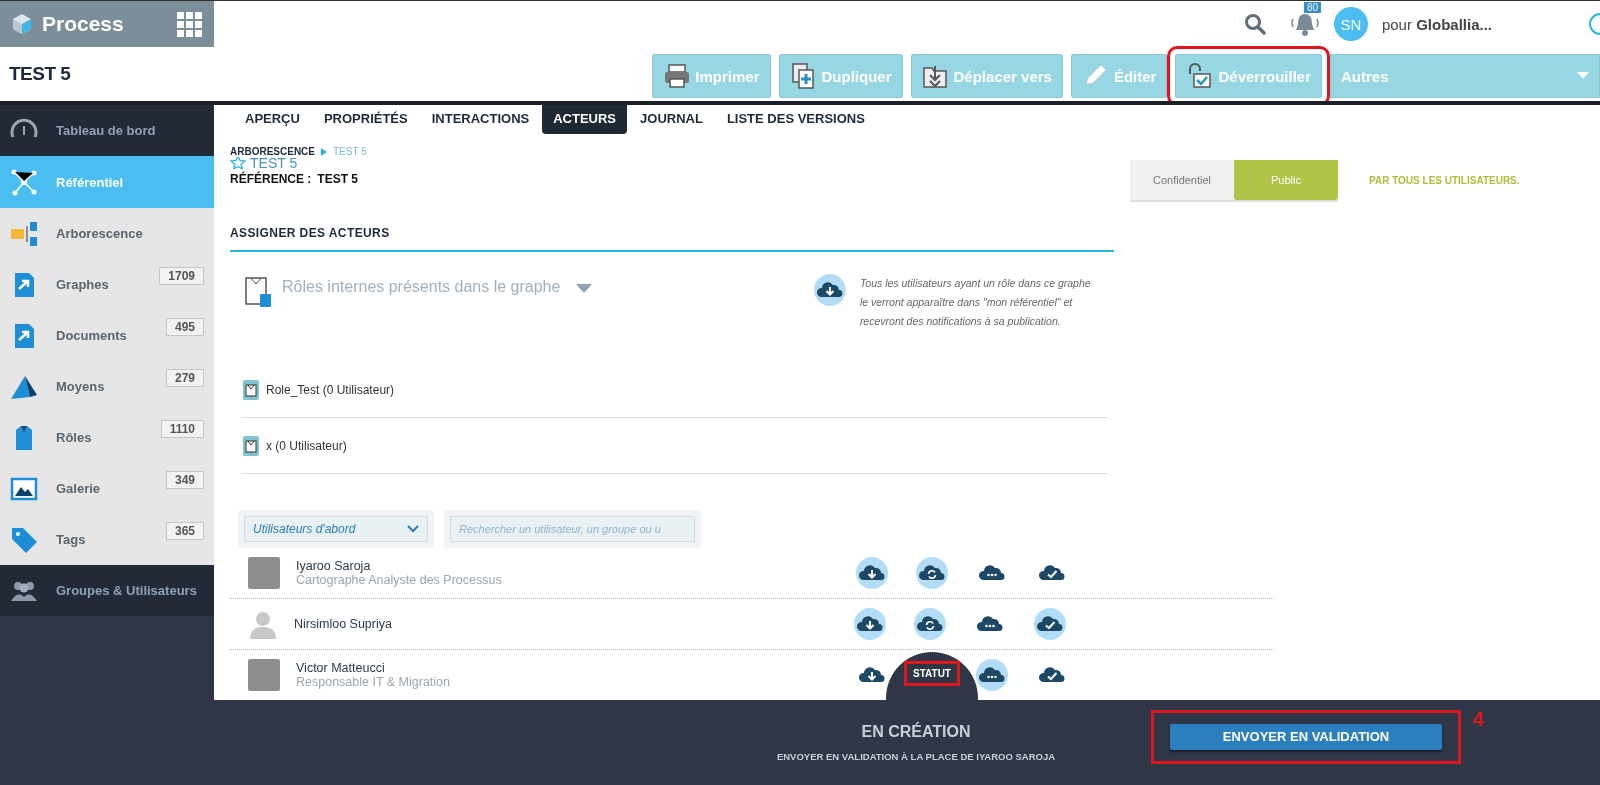 Image resolution: width=1600 pixels, height=785 pixels. Describe the element at coordinates (263, 624) in the screenshot. I see `person-silhouette-icon` at that location.